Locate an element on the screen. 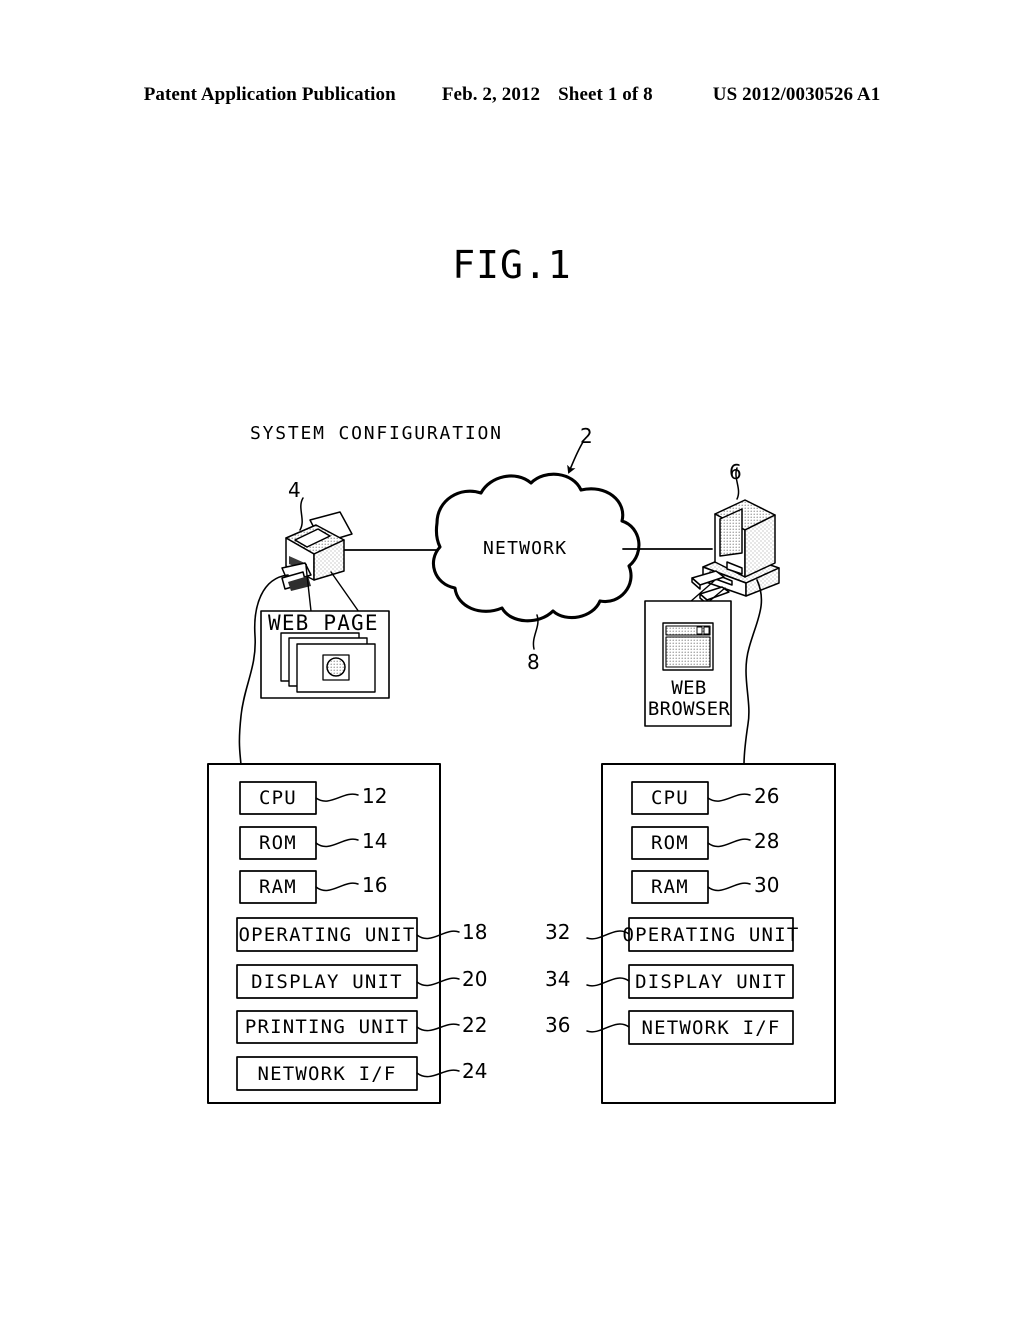 This screenshot has width=1024, height=1320. pc-component-rom: ROM is located at coordinates (670, 843).